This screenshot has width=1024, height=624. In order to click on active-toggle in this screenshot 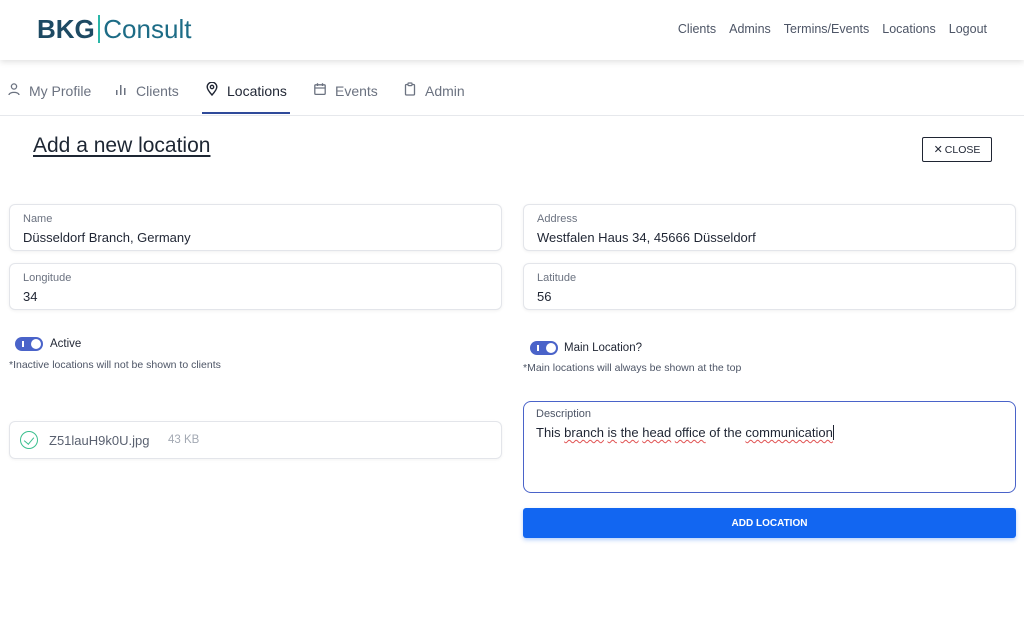, I will do `click(29, 344)`.